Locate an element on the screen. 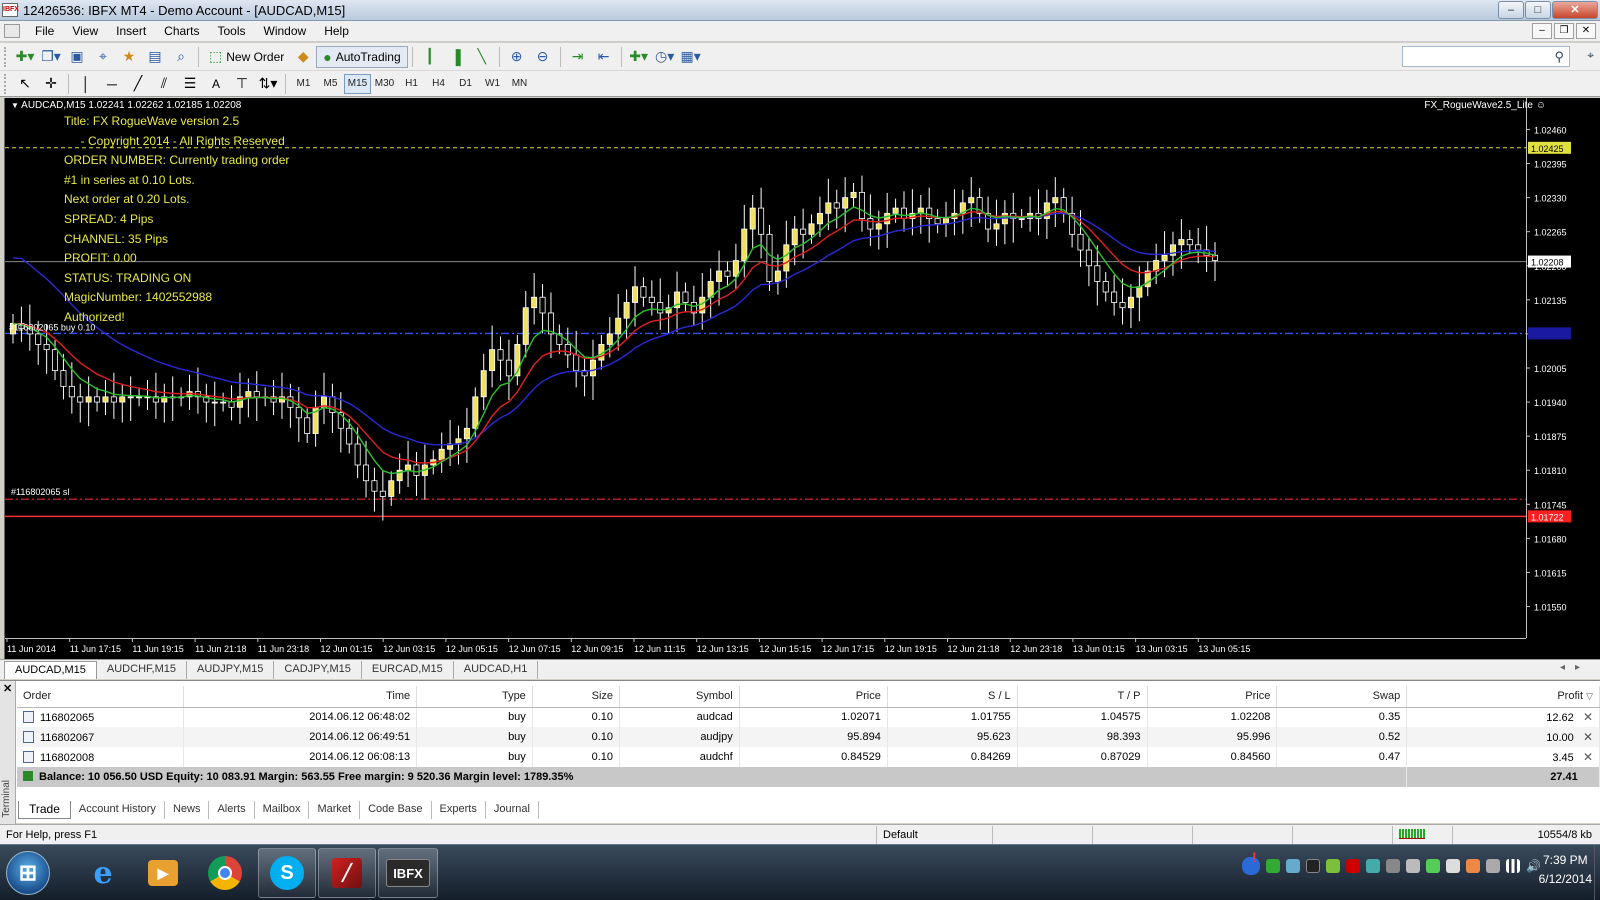  chrome-button is located at coordinates (225, 873).